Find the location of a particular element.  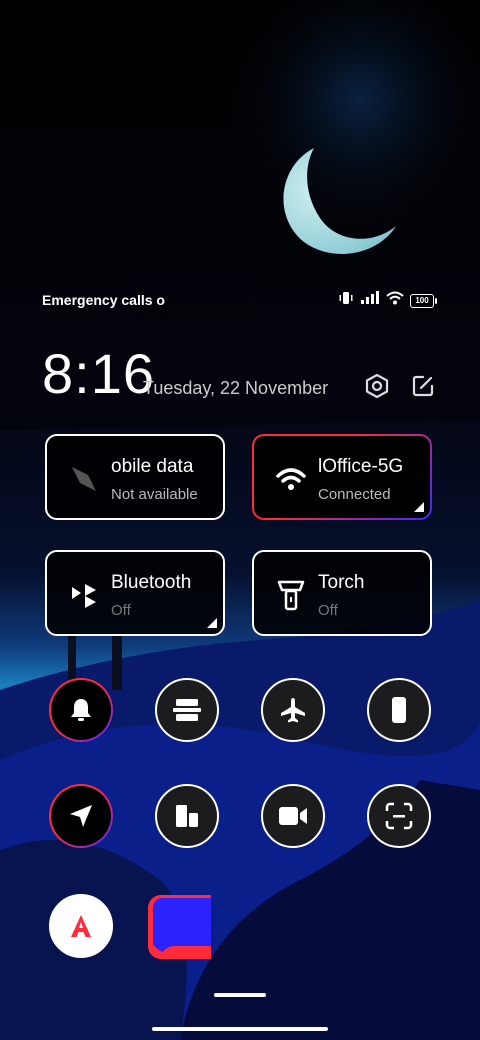

settings-button is located at coordinates (377, 386).